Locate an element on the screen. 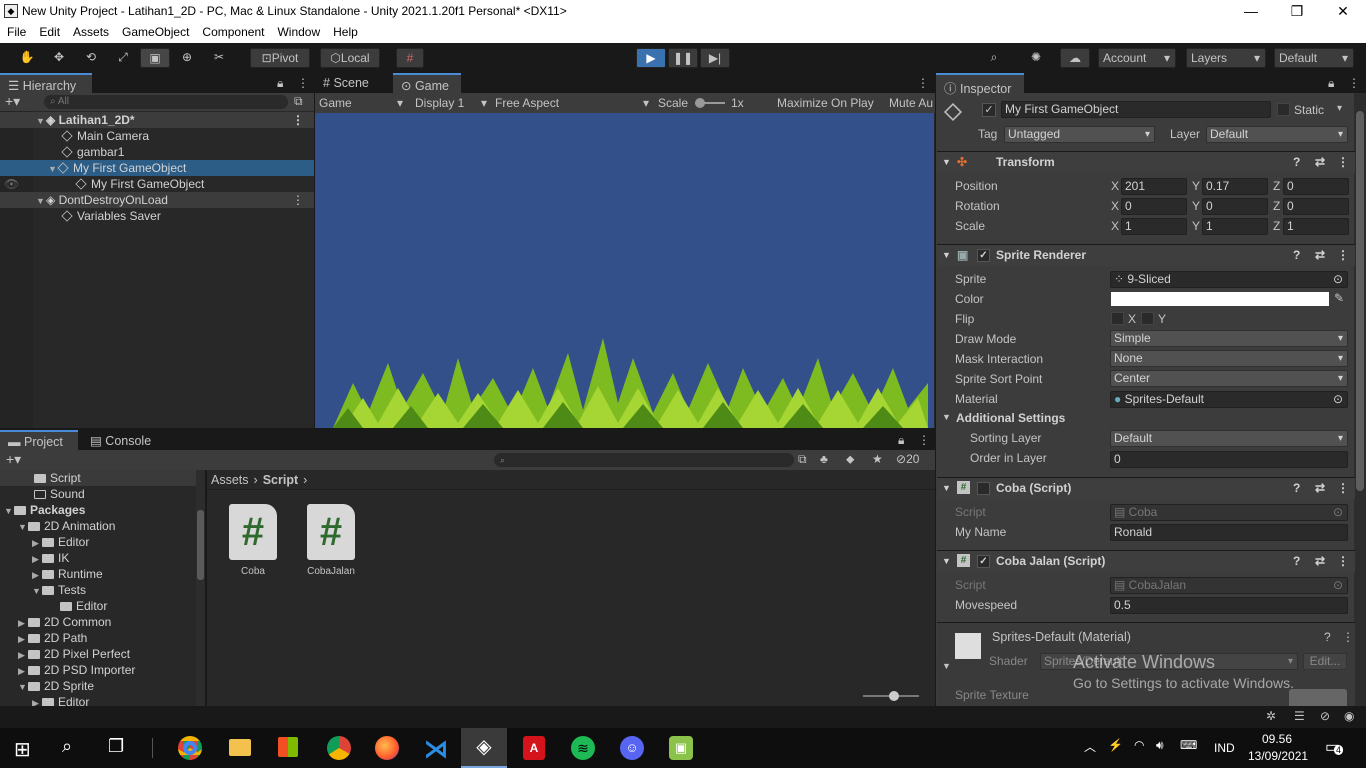 Image resolution: width=1366 pixels, height=768 pixels. display-dropdown: Display 1 ▾ is located at coordinates (451, 103).